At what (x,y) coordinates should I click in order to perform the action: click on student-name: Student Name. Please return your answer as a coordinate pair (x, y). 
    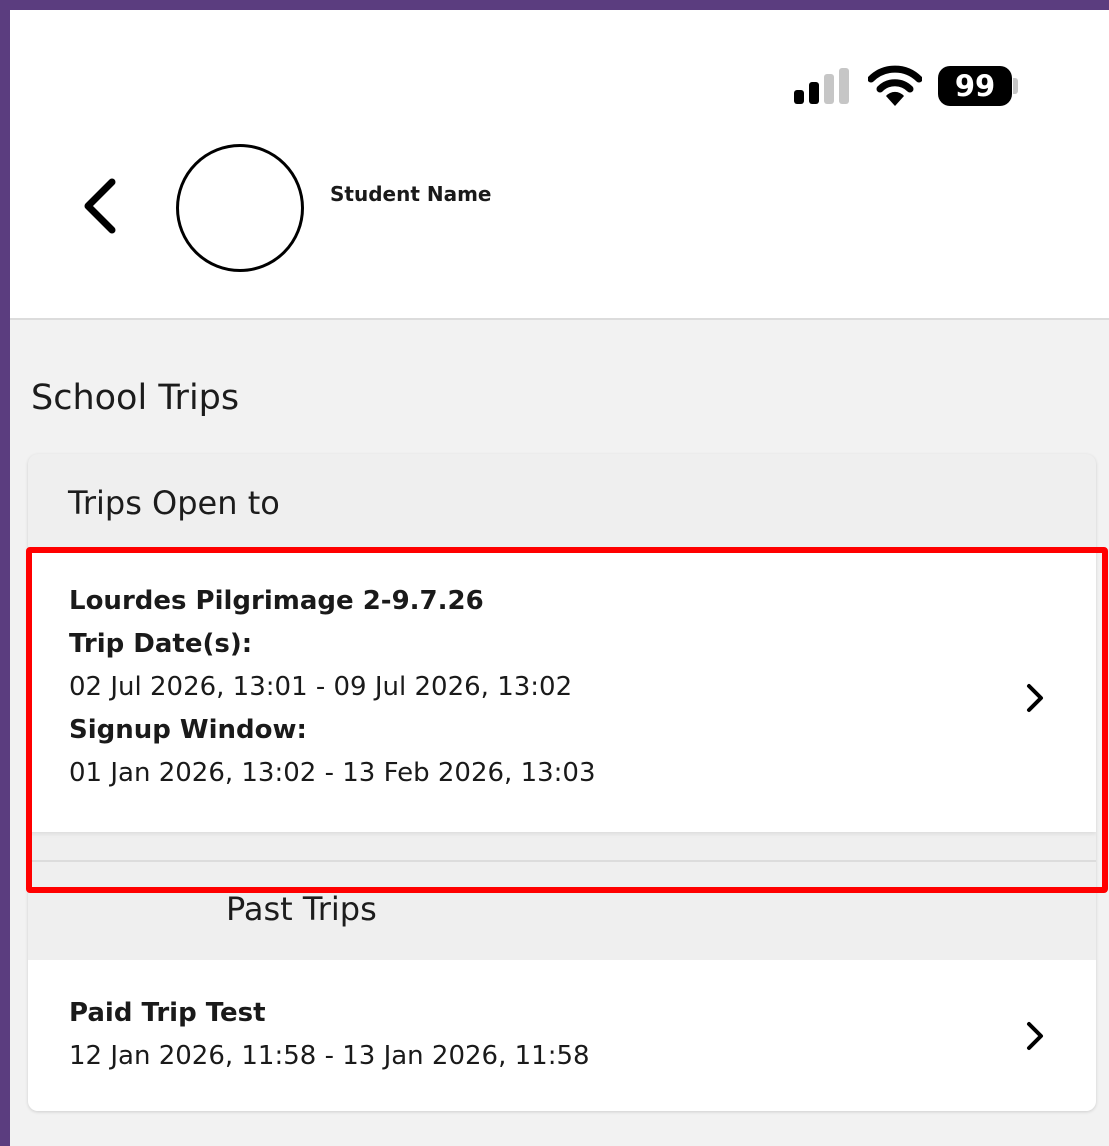
    Looking at the image, I should click on (411, 194).